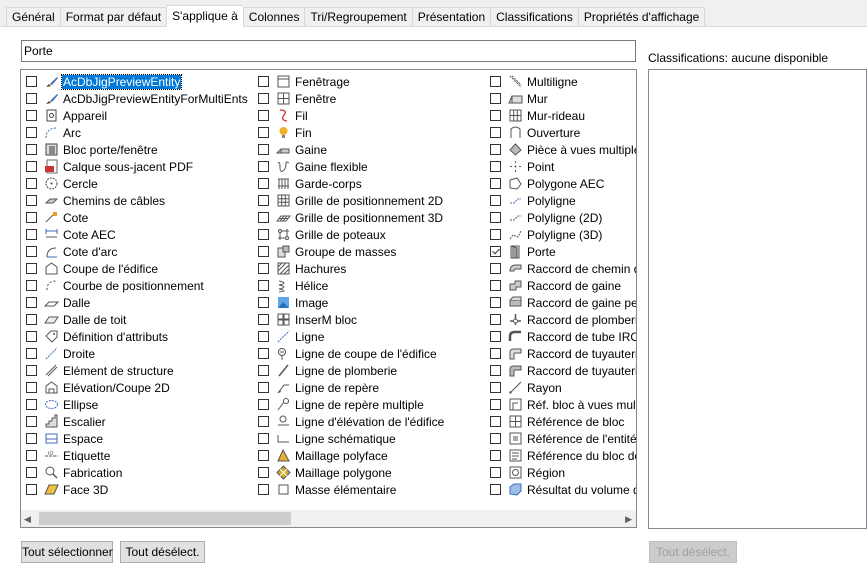 The height and width of the screenshot is (577, 867). Describe the element at coordinates (560, 489) in the screenshot. I see `list-item-resultat-du-volume-d: Résultat du volume d` at that location.